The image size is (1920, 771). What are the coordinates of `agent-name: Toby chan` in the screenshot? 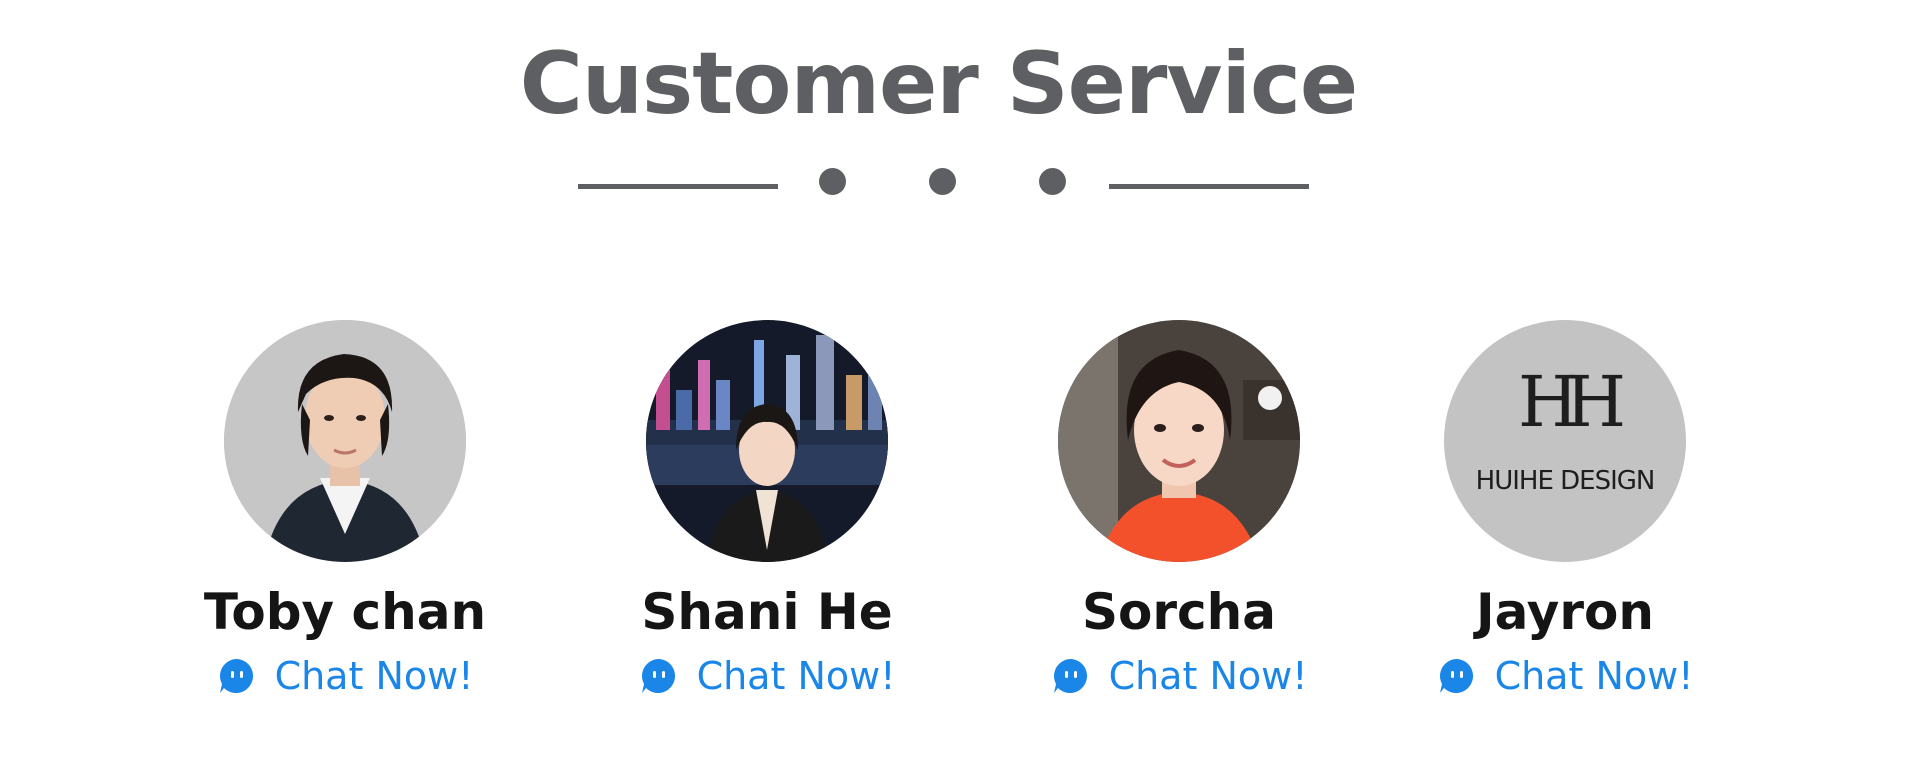 It's located at (345, 612).